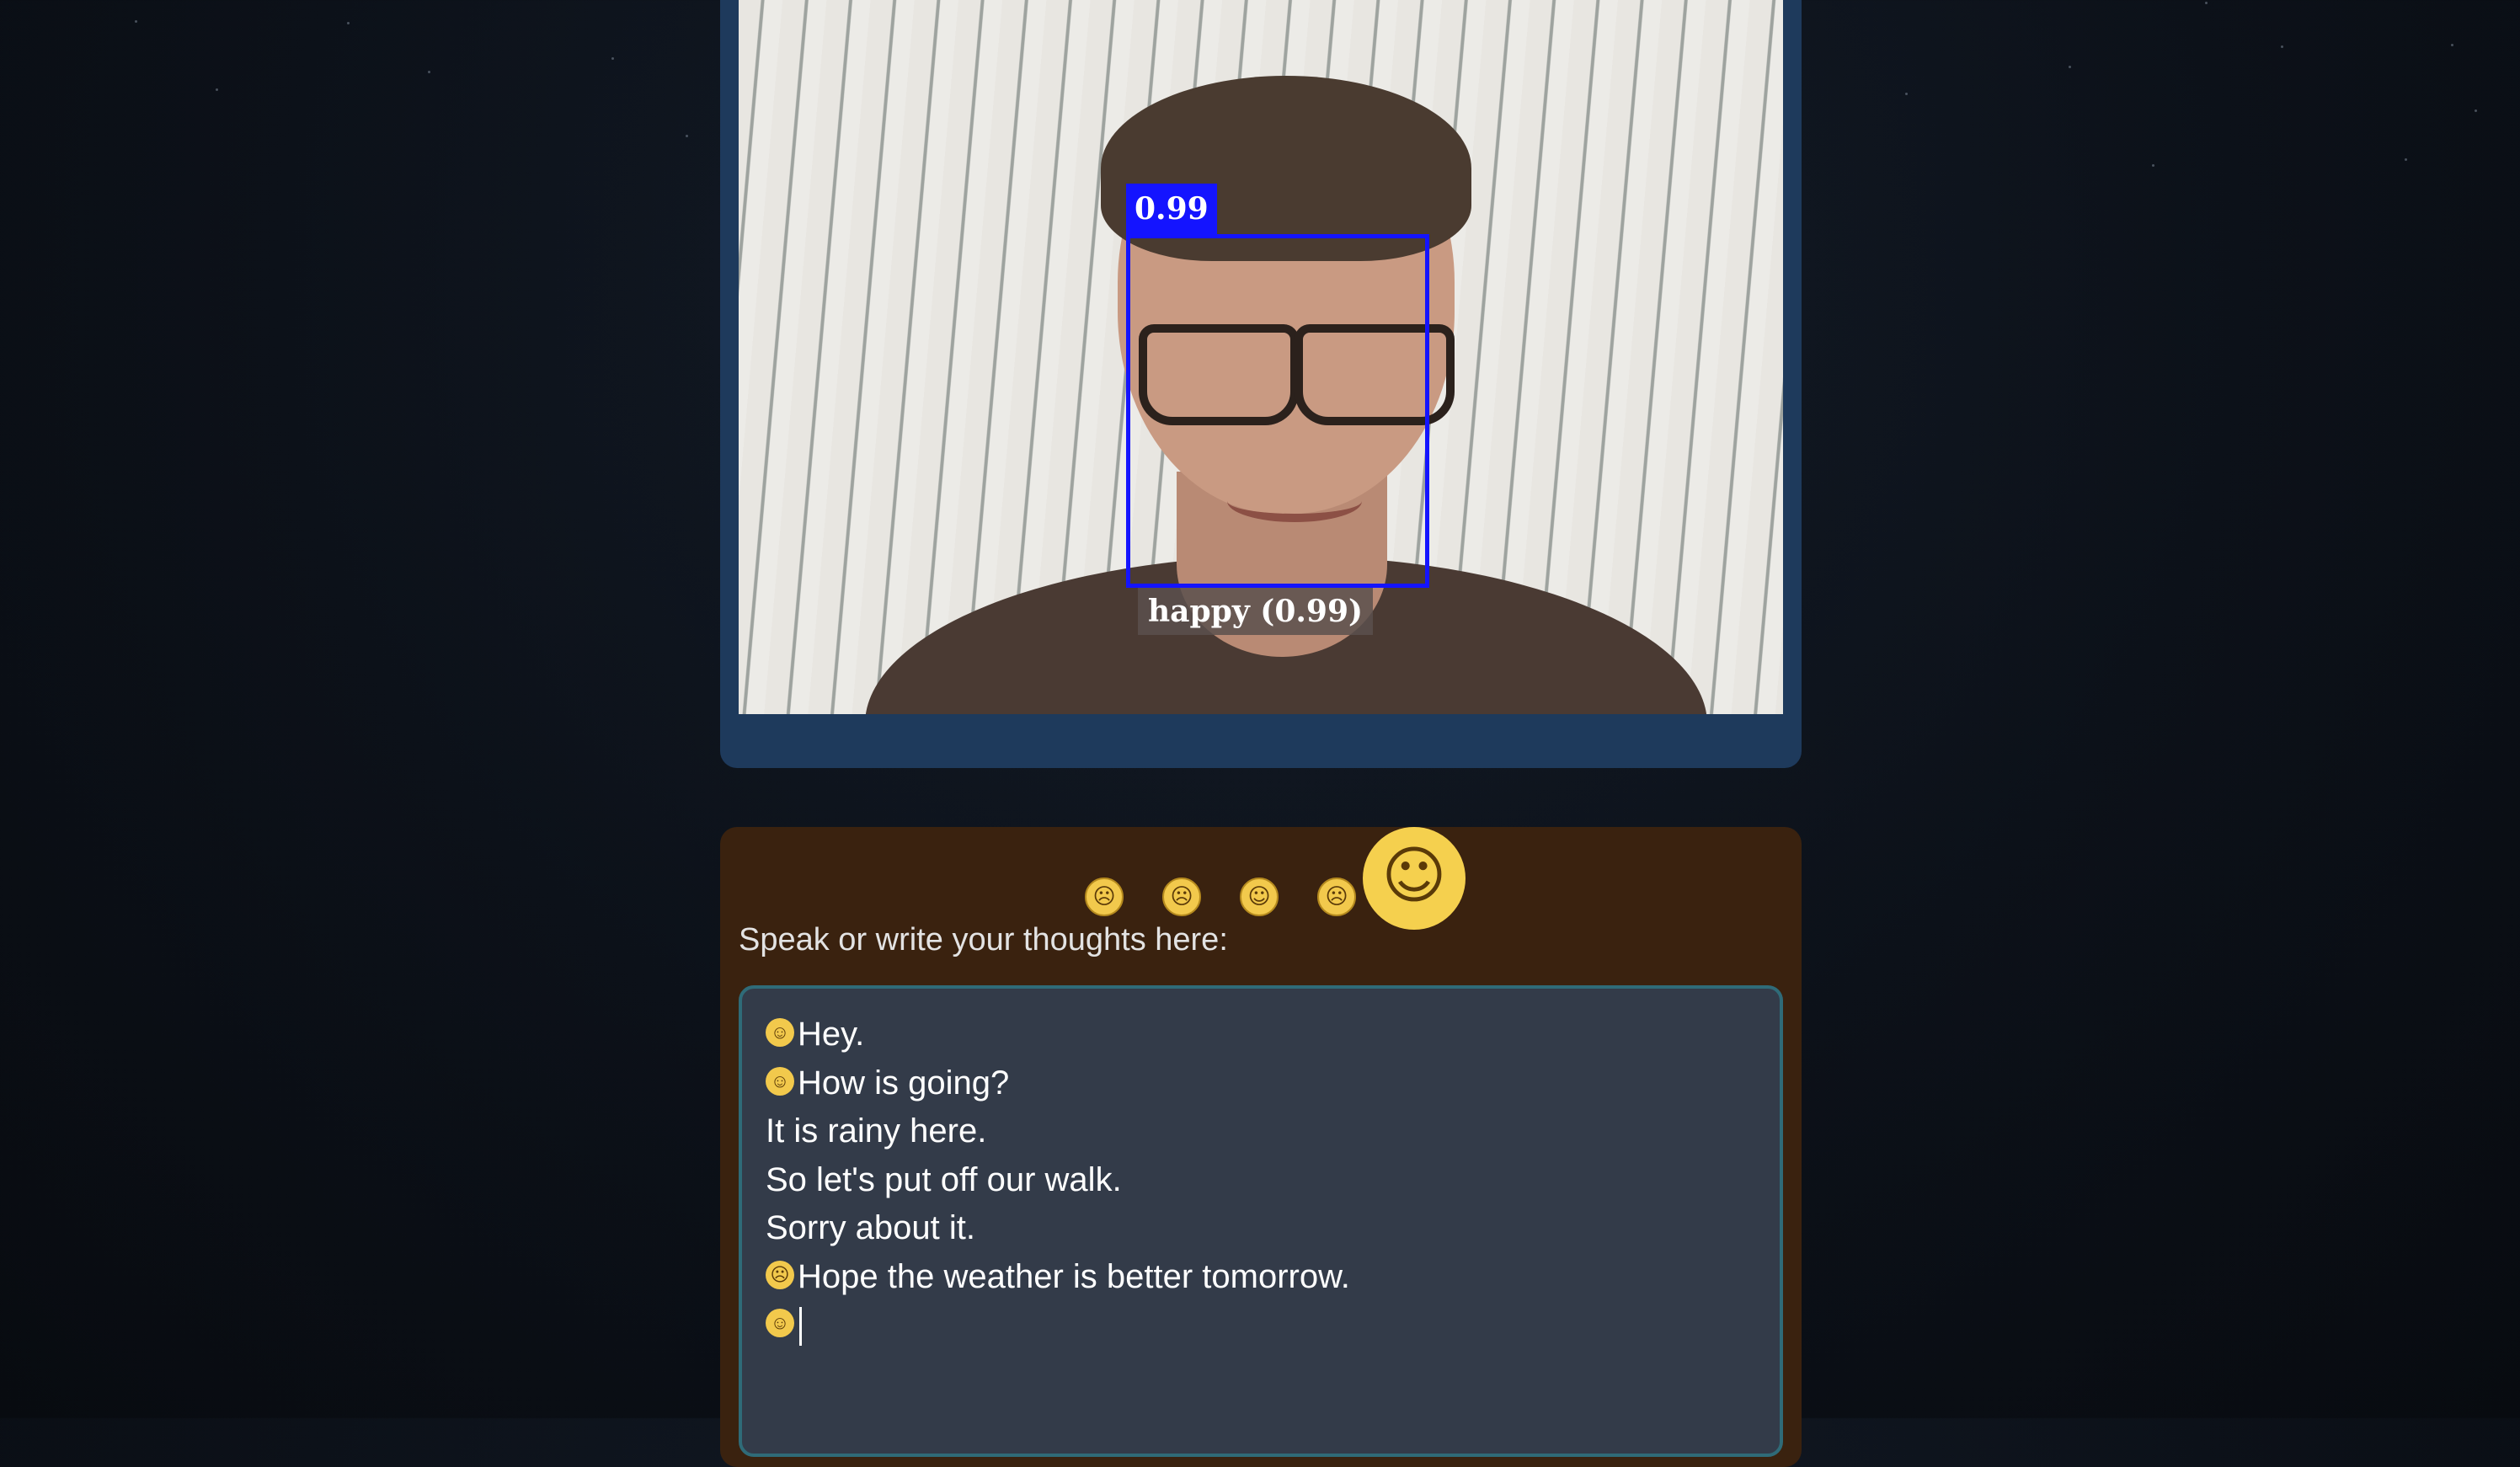 Image resolution: width=2520 pixels, height=1467 pixels. I want to click on line-text: It is rainy here., so click(877, 1131).